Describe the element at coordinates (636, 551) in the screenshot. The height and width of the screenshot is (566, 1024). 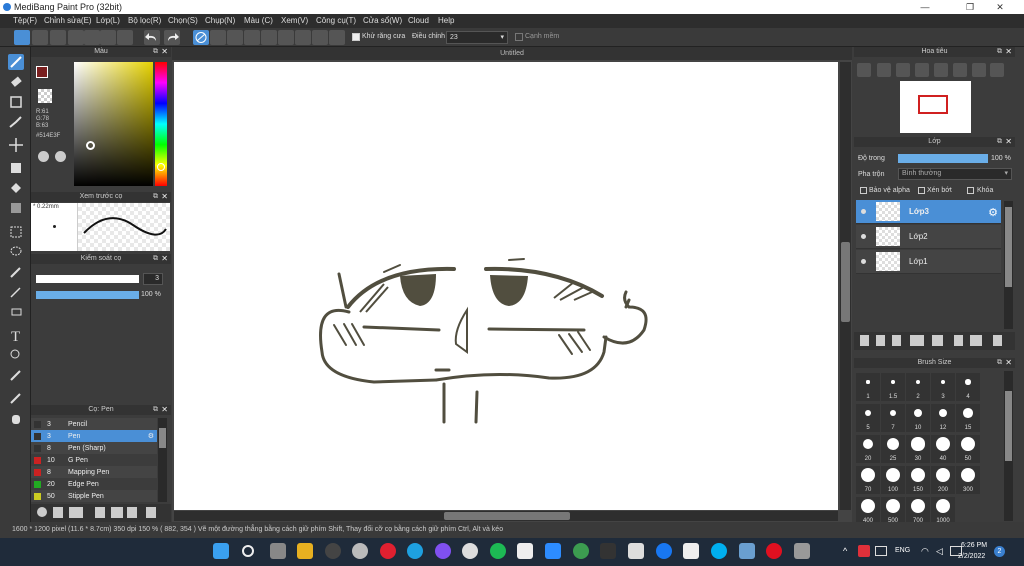
I see `app5-icon` at that location.